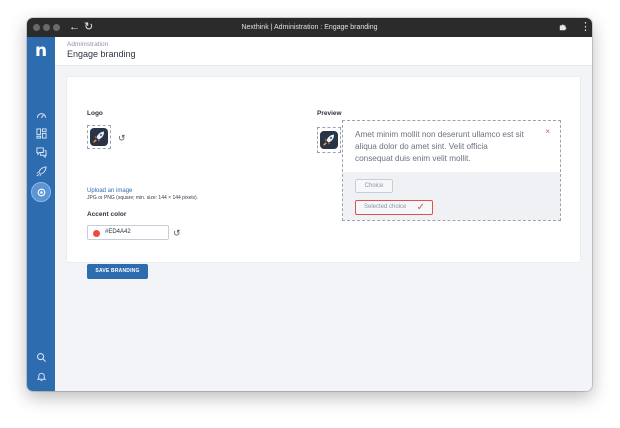  Describe the element at coordinates (41, 115) in the screenshot. I see `dashboard-gauge-icon` at that location.